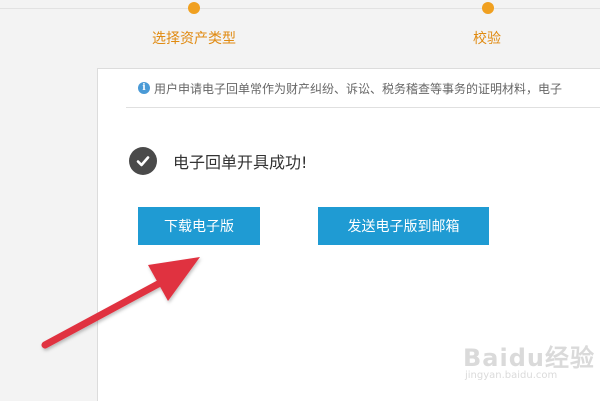 The width and height of the screenshot is (600, 401). I want to click on watermark-brand: Baidu经验, so click(529, 358).